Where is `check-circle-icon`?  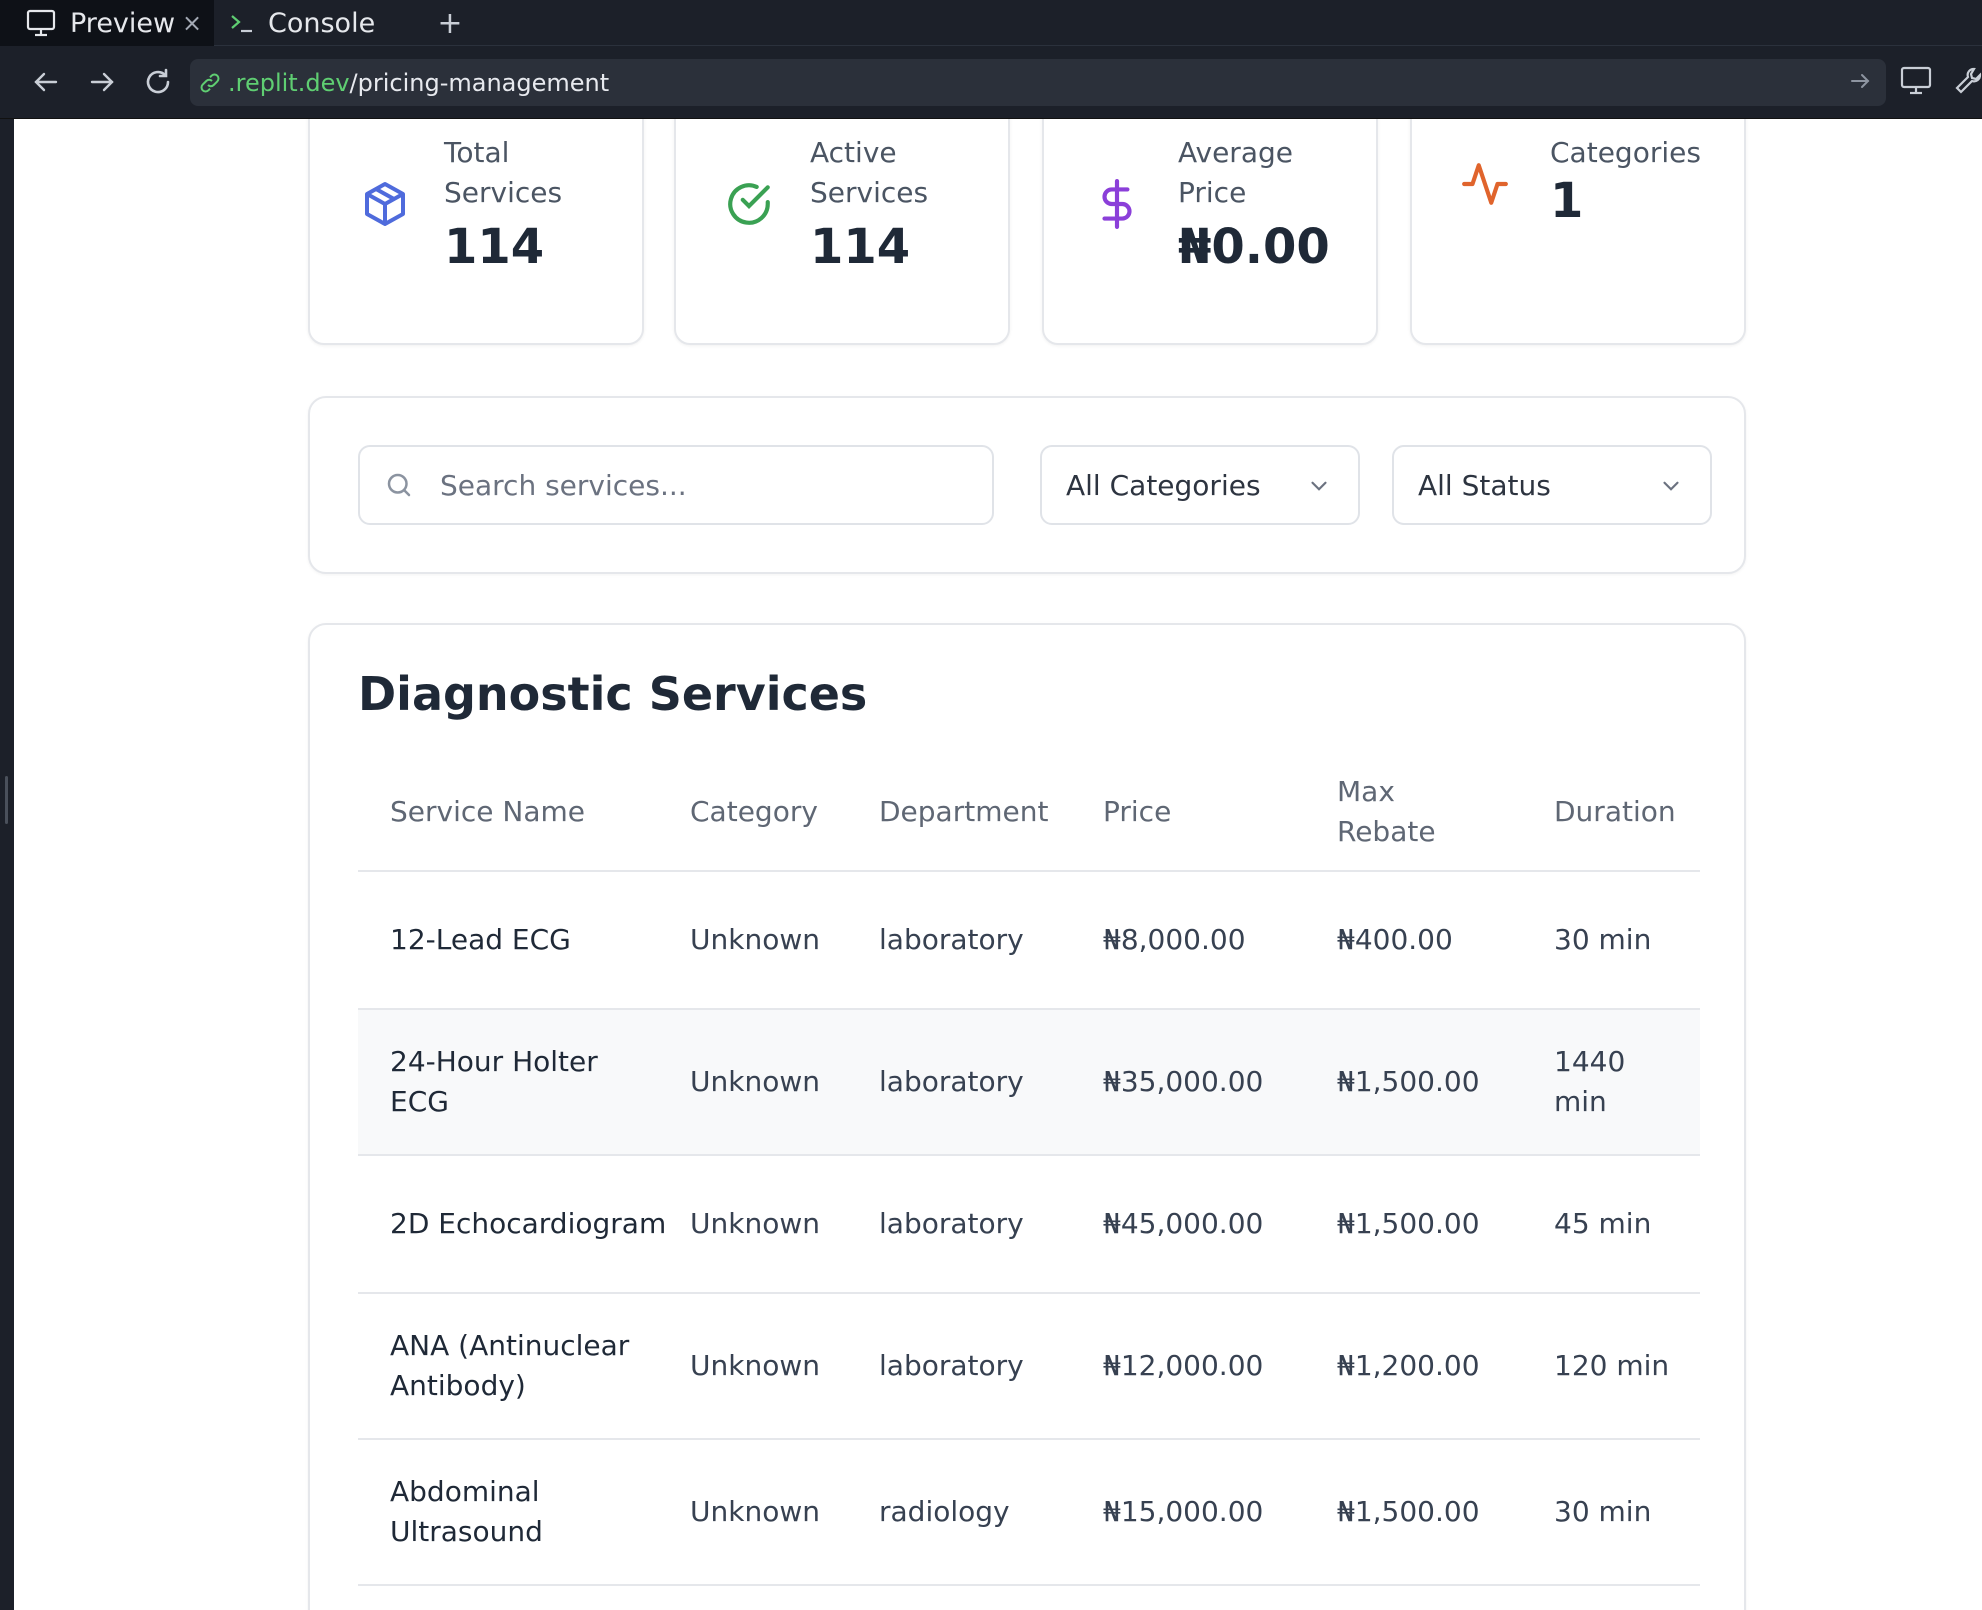 check-circle-icon is located at coordinates (749, 204).